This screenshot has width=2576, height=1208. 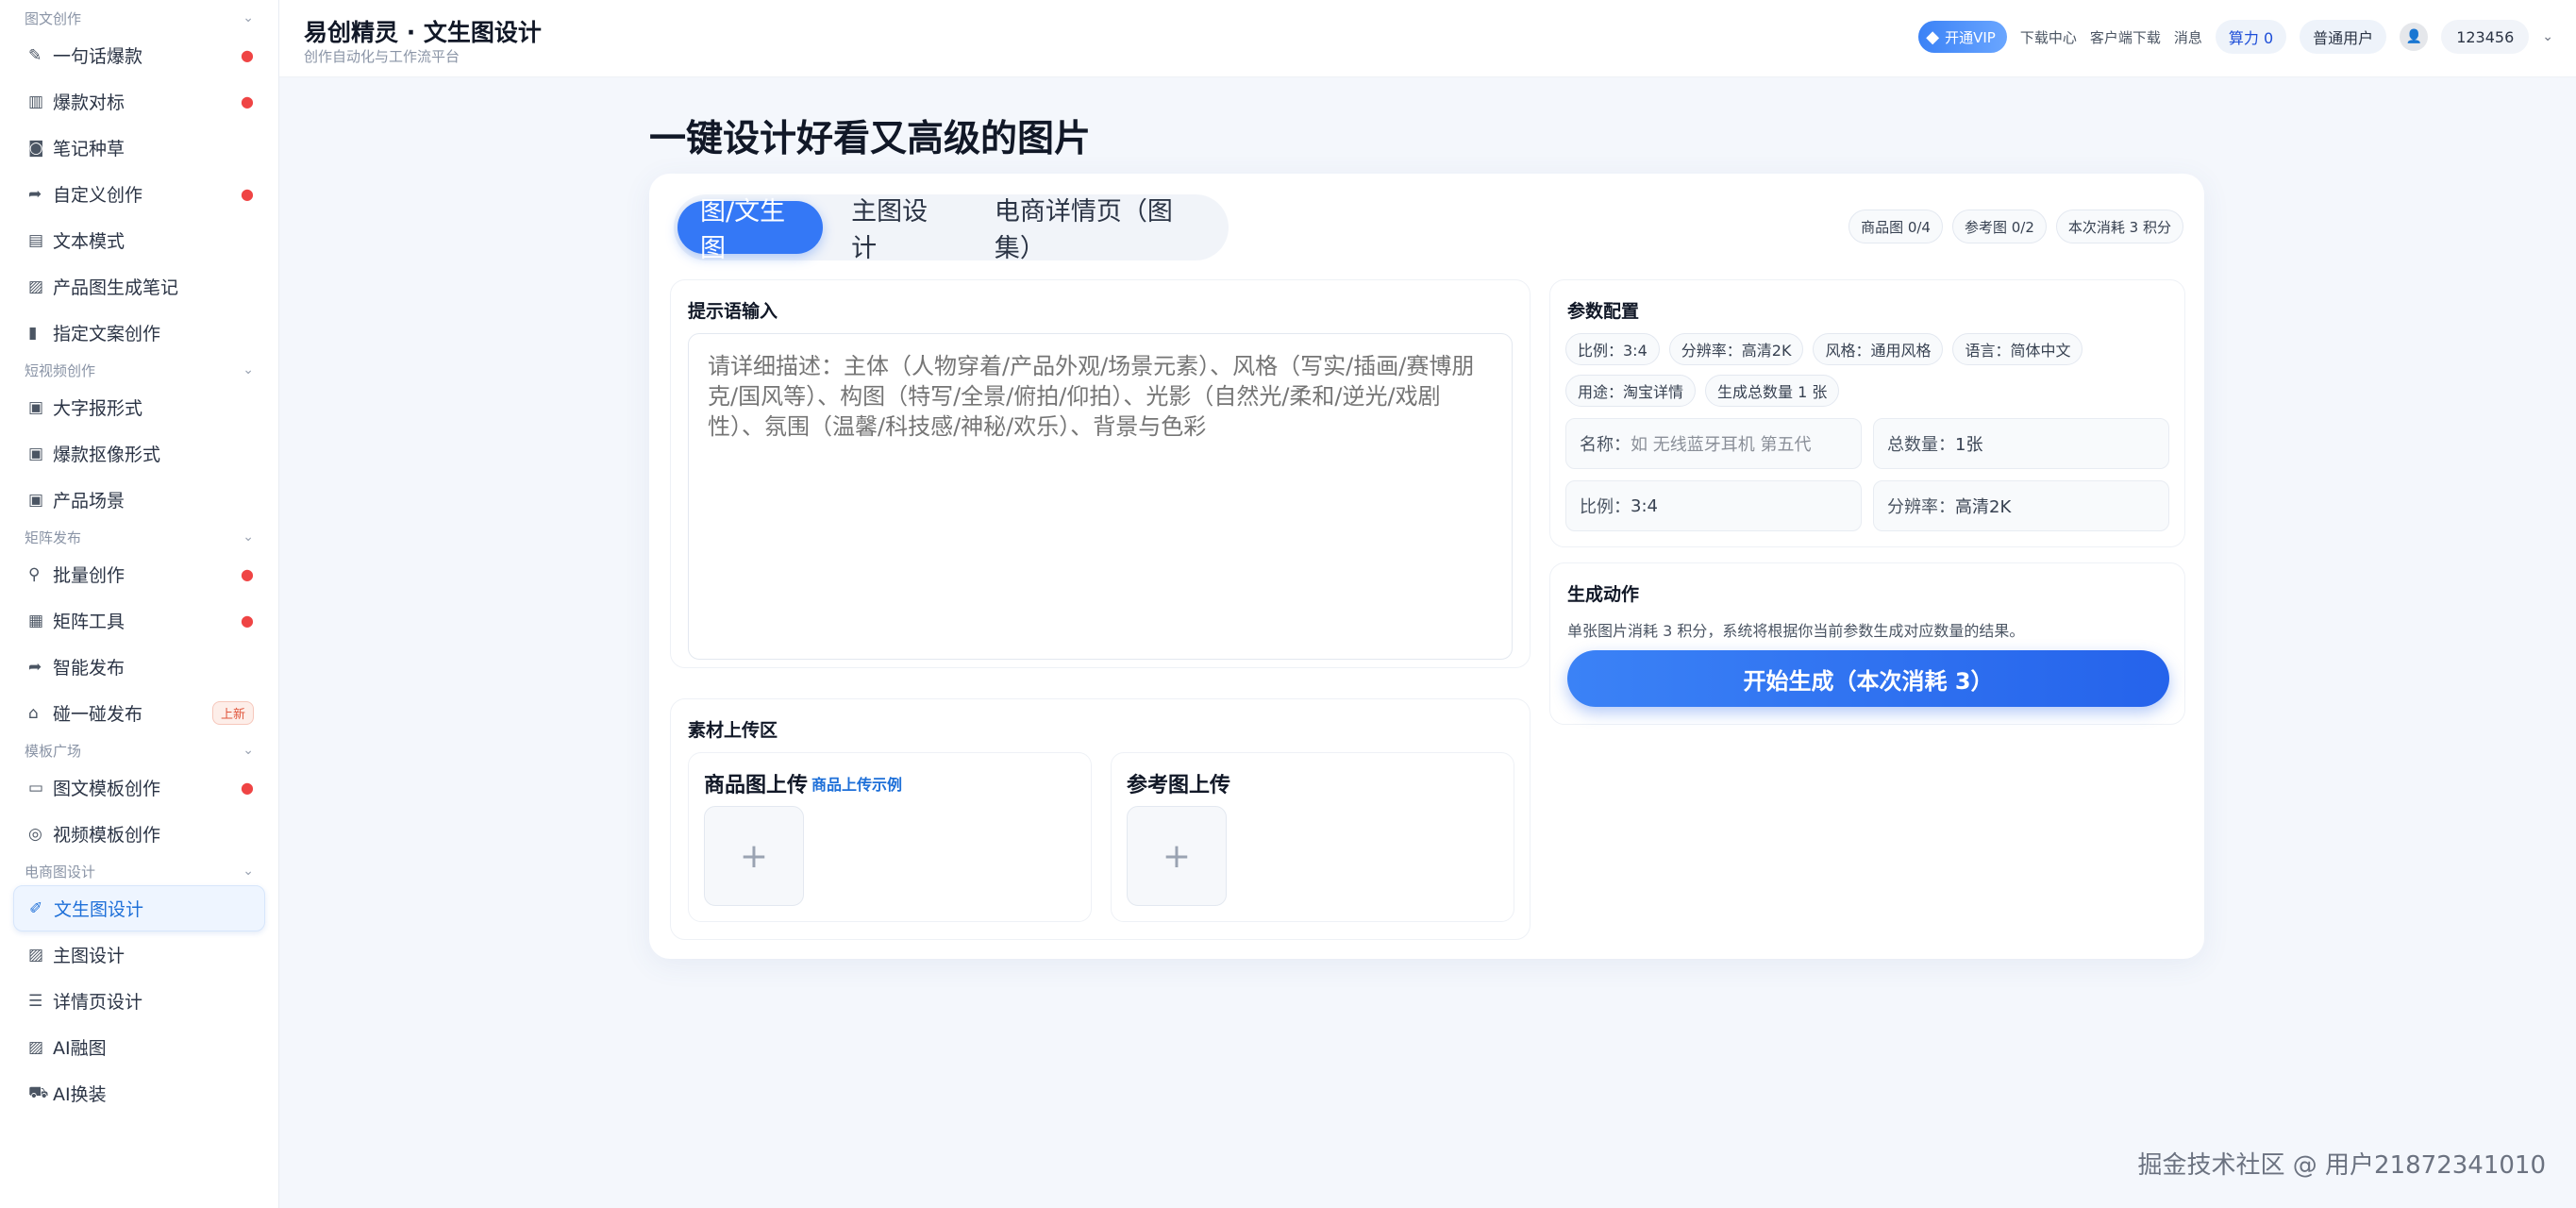 I want to click on product-count-chip: 商品图 0/4, so click(x=1895, y=227).